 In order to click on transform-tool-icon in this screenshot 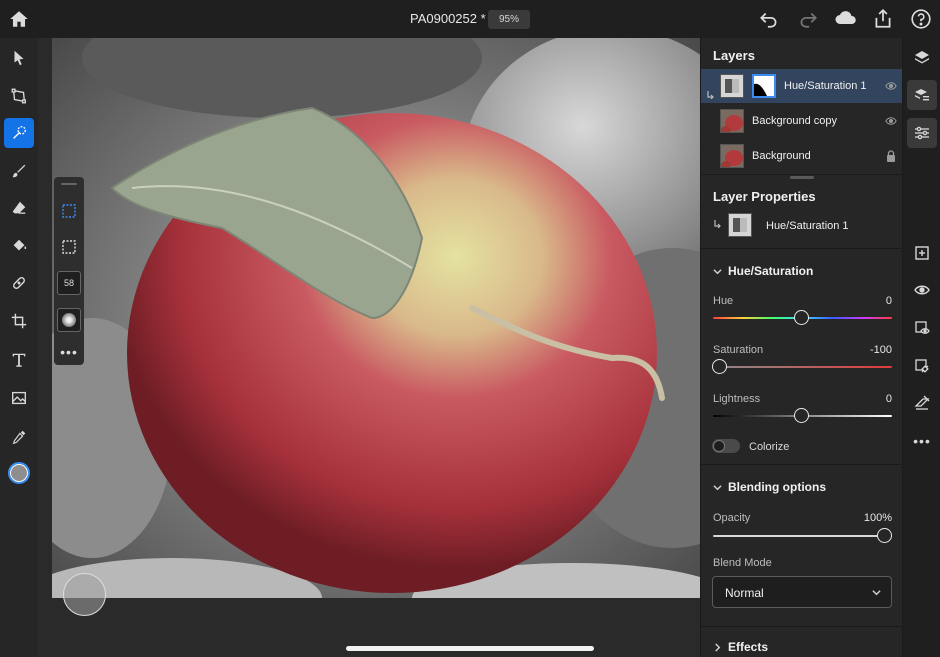, I will do `click(19, 96)`.